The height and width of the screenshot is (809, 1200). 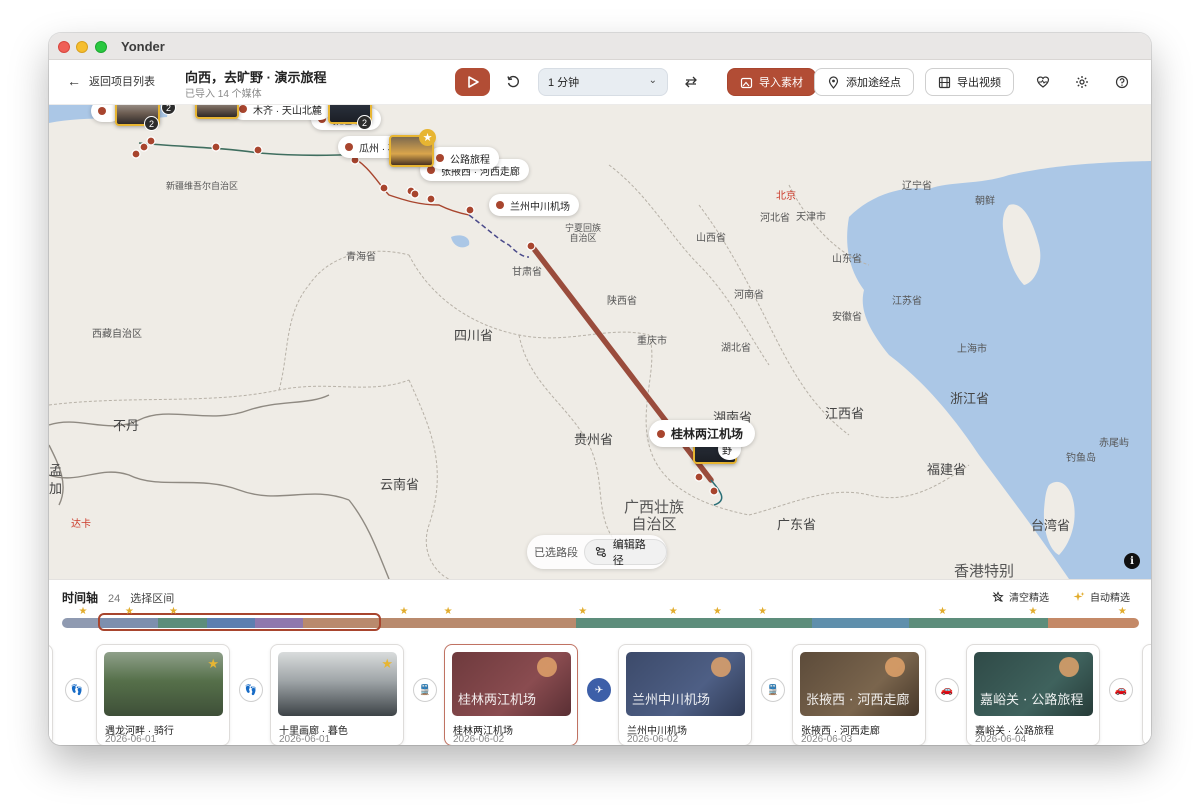 I want to click on clear-picks-button: 清空精选, so click(x=1020, y=596).